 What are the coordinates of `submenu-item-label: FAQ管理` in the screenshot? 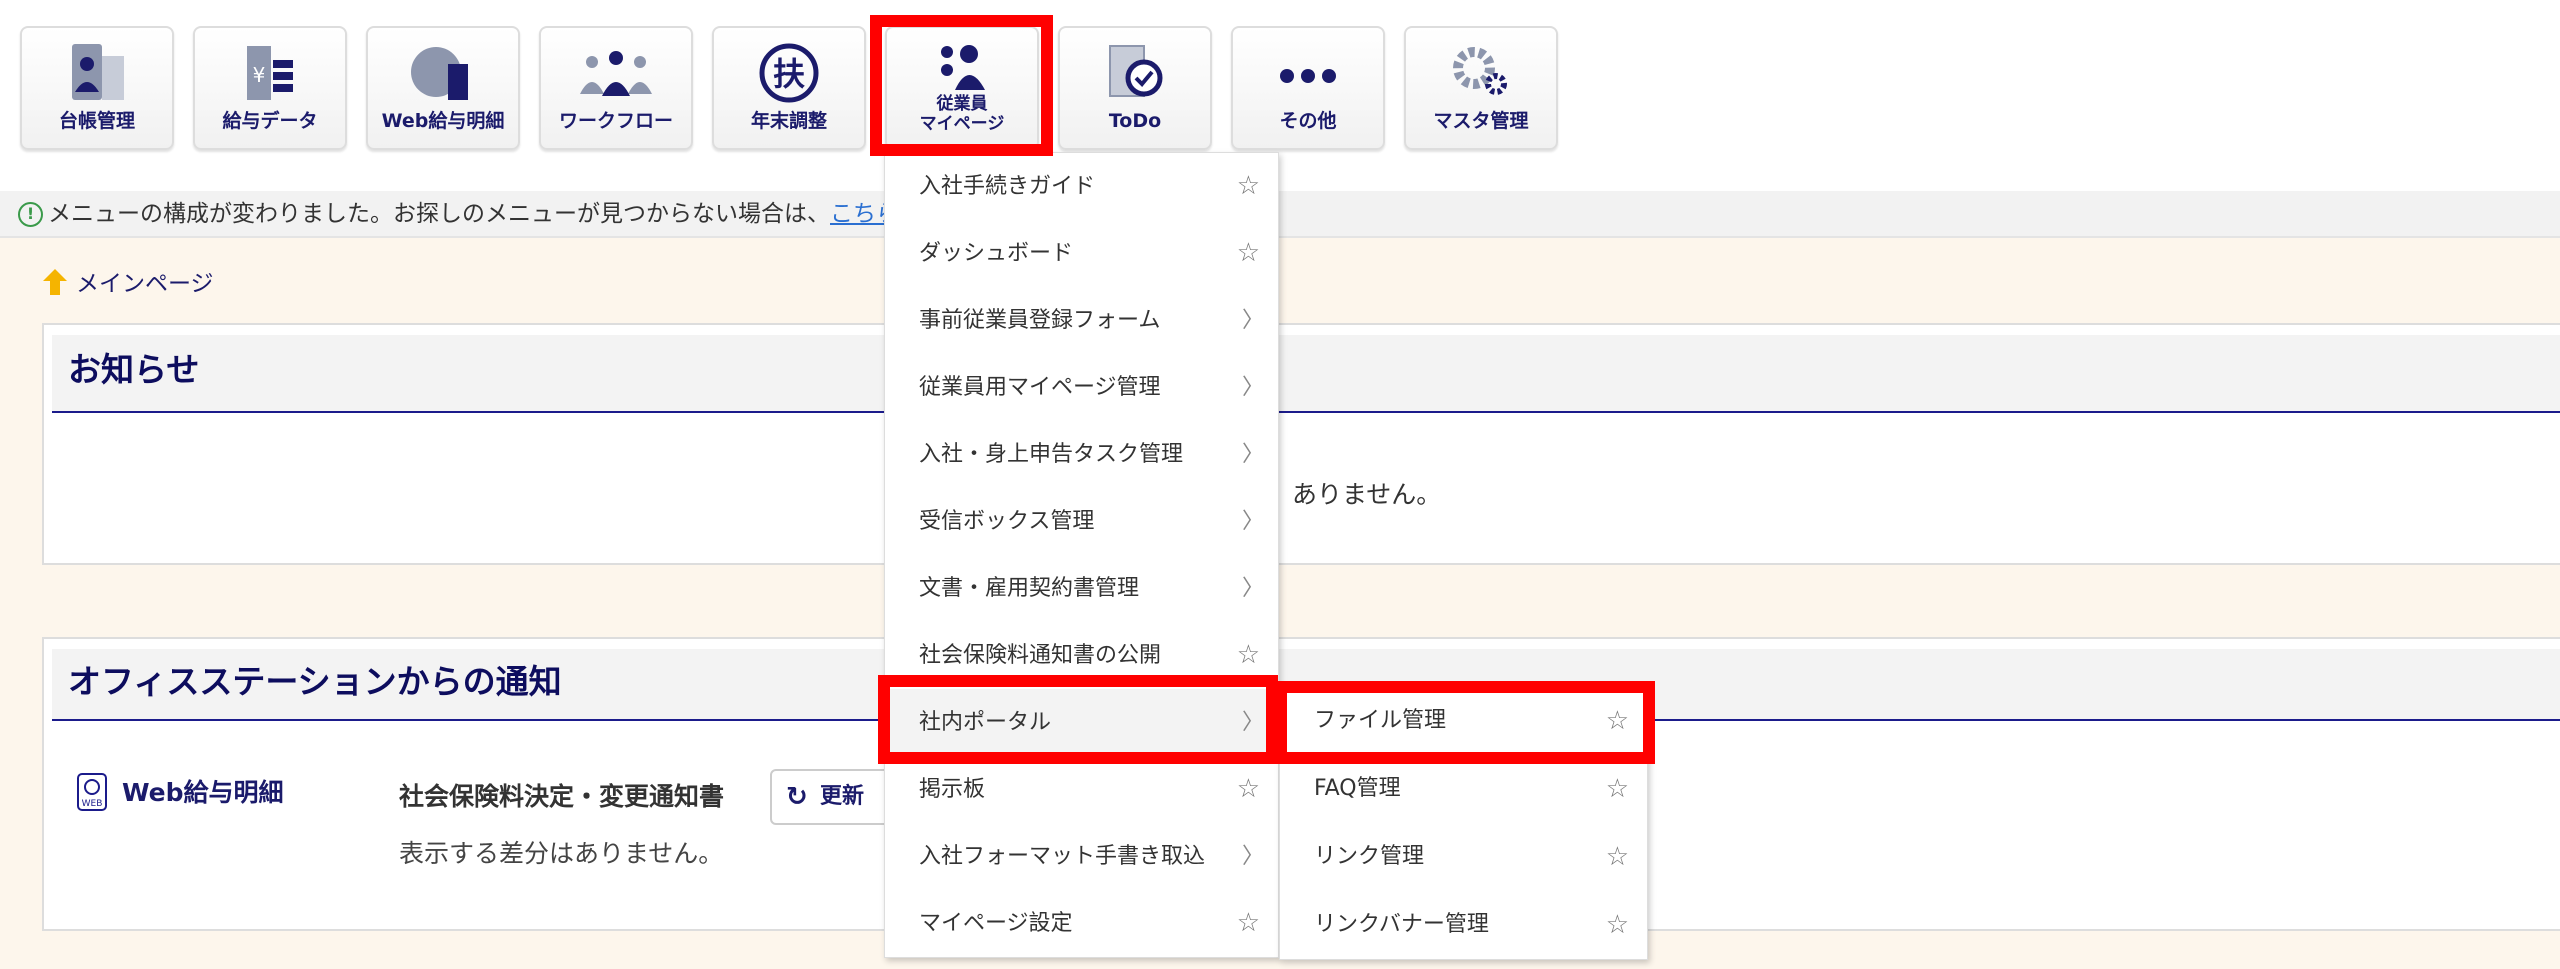 It's located at (1357, 788).